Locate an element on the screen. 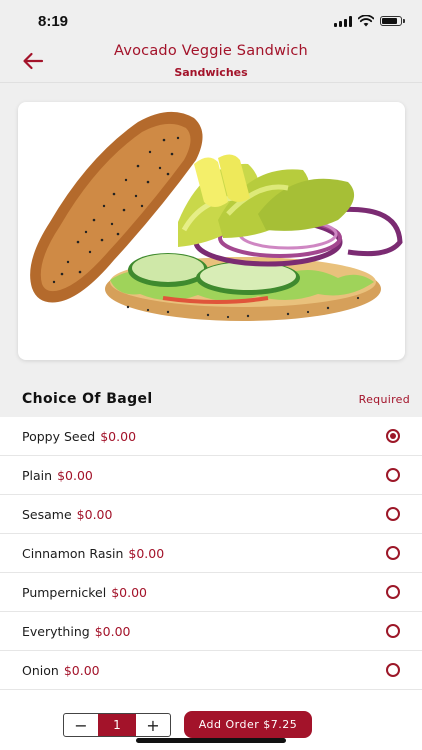 This screenshot has width=422, height=750. wifi-icon is located at coordinates (366, 21).